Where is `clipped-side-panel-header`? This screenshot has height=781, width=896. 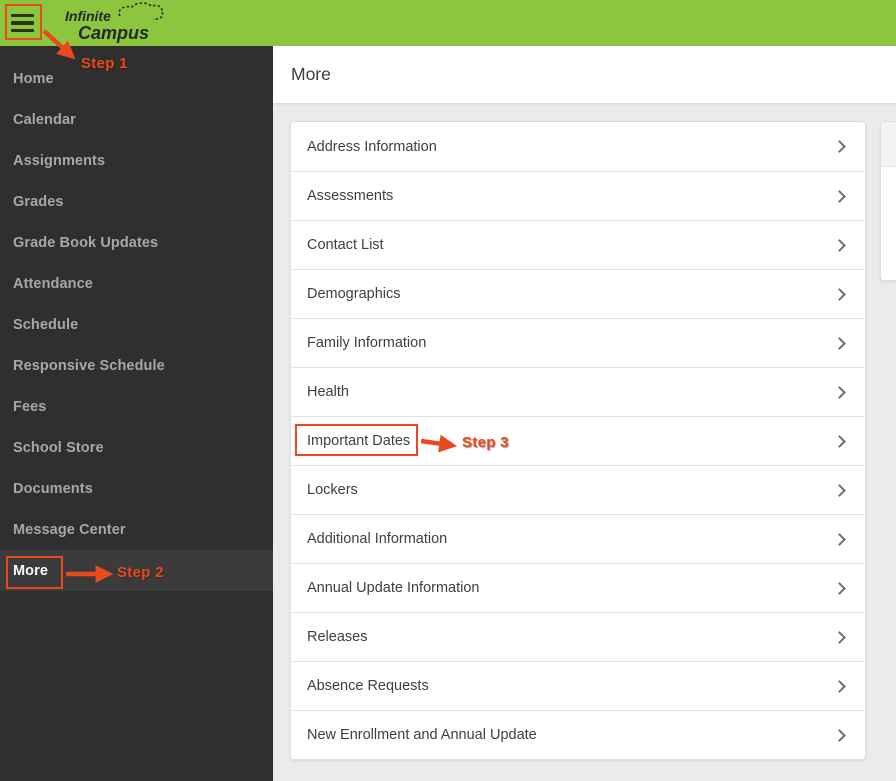
clipped-side-panel-header is located at coordinates (888, 144).